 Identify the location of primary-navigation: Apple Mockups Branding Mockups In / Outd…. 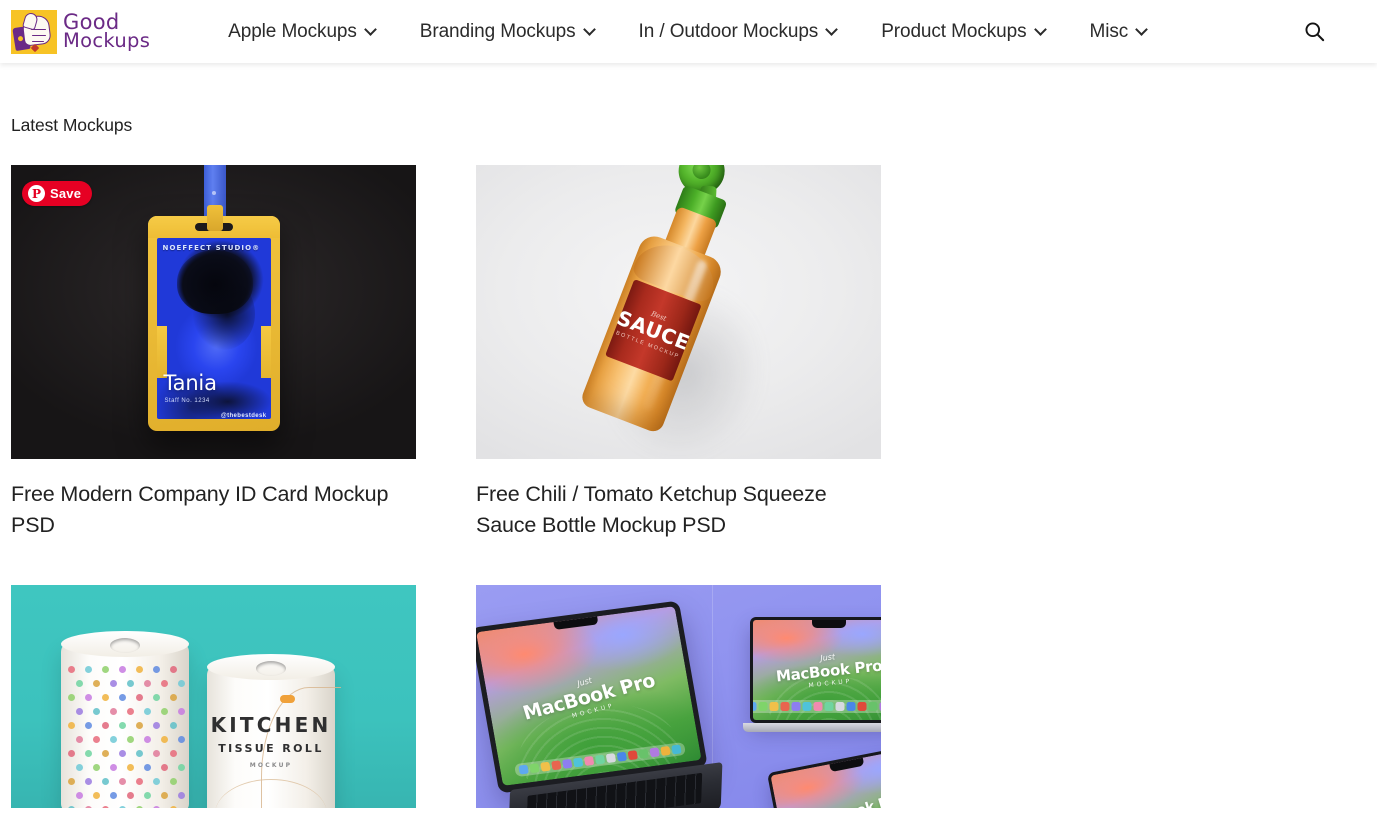
(762, 32).